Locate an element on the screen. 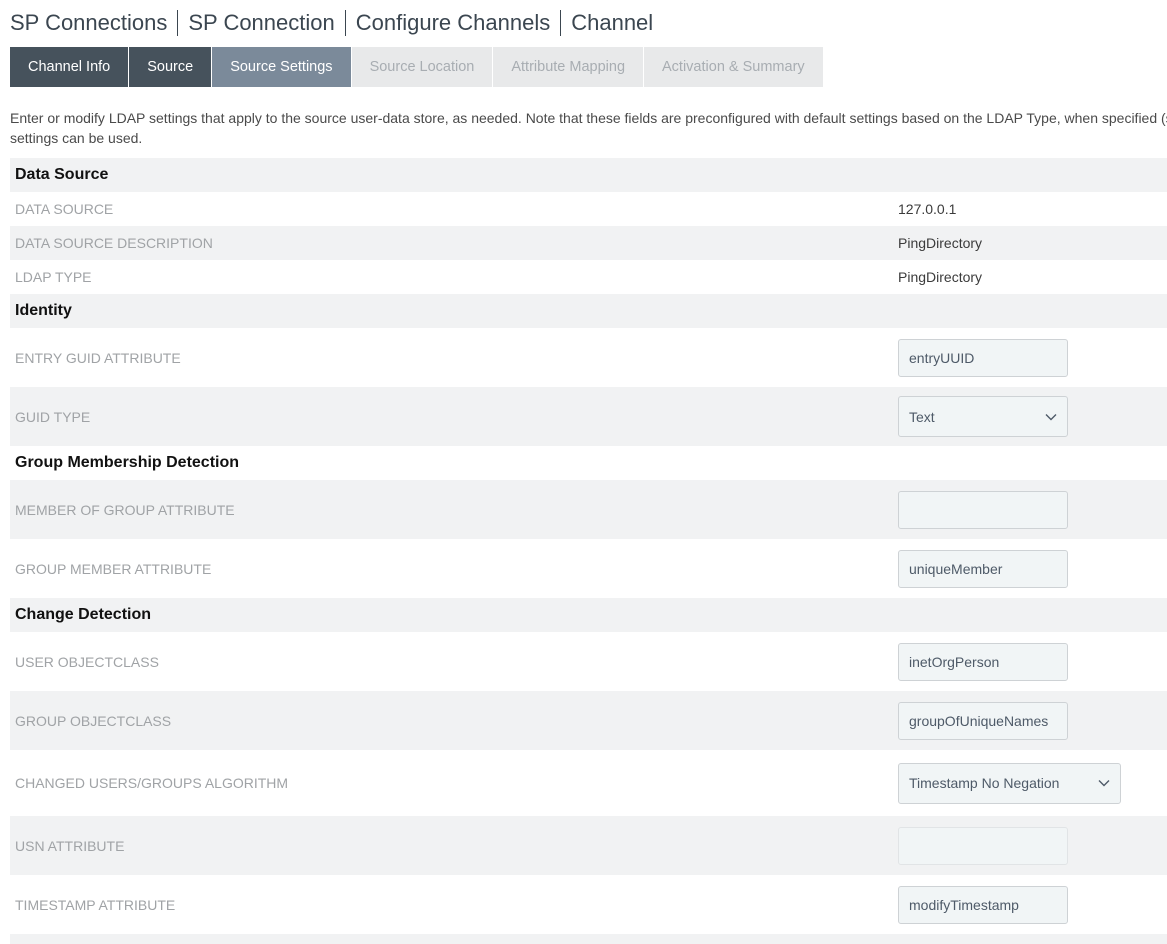 Image resolution: width=1167 pixels, height=944 pixels. section-group-membership-detection: Group Membership Detection is located at coordinates (588, 463).